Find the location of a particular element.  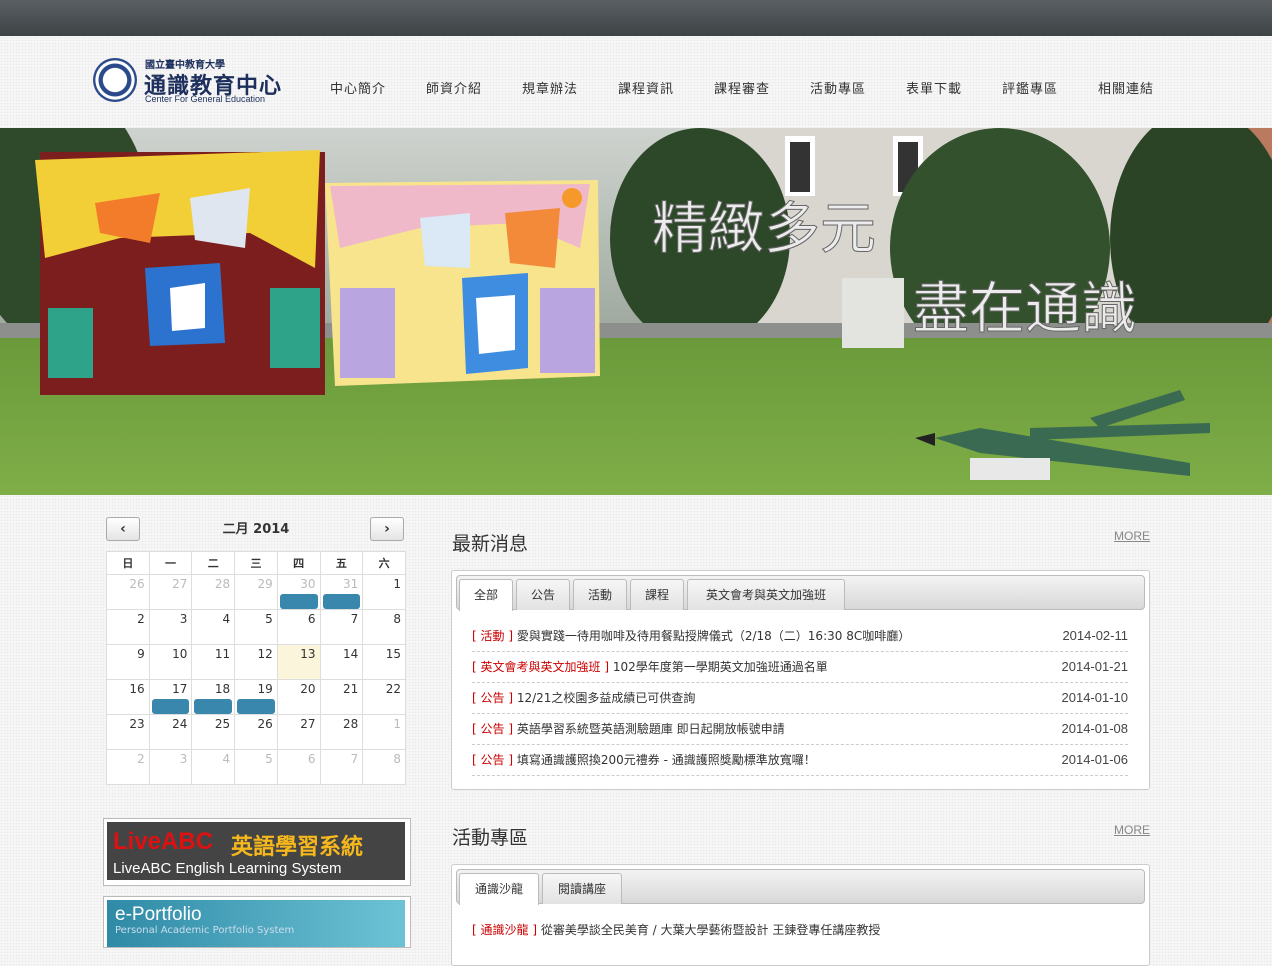

news-tab-activity: 活動 is located at coordinates (600, 594).